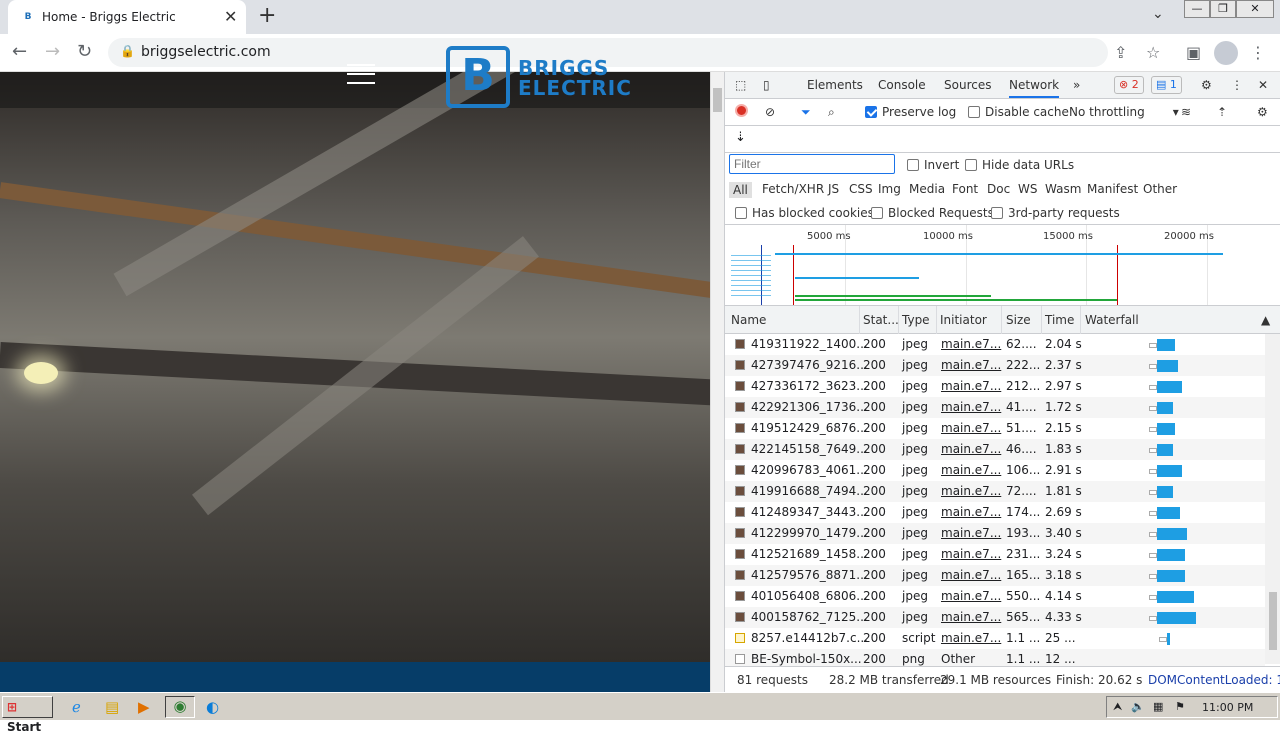 Image resolution: width=1280 pixels, height=737 pixels. What do you see at coordinates (806, 112) in the screenshot?
I see `filter-icon: ⏷` at bounding box center [806, 112].